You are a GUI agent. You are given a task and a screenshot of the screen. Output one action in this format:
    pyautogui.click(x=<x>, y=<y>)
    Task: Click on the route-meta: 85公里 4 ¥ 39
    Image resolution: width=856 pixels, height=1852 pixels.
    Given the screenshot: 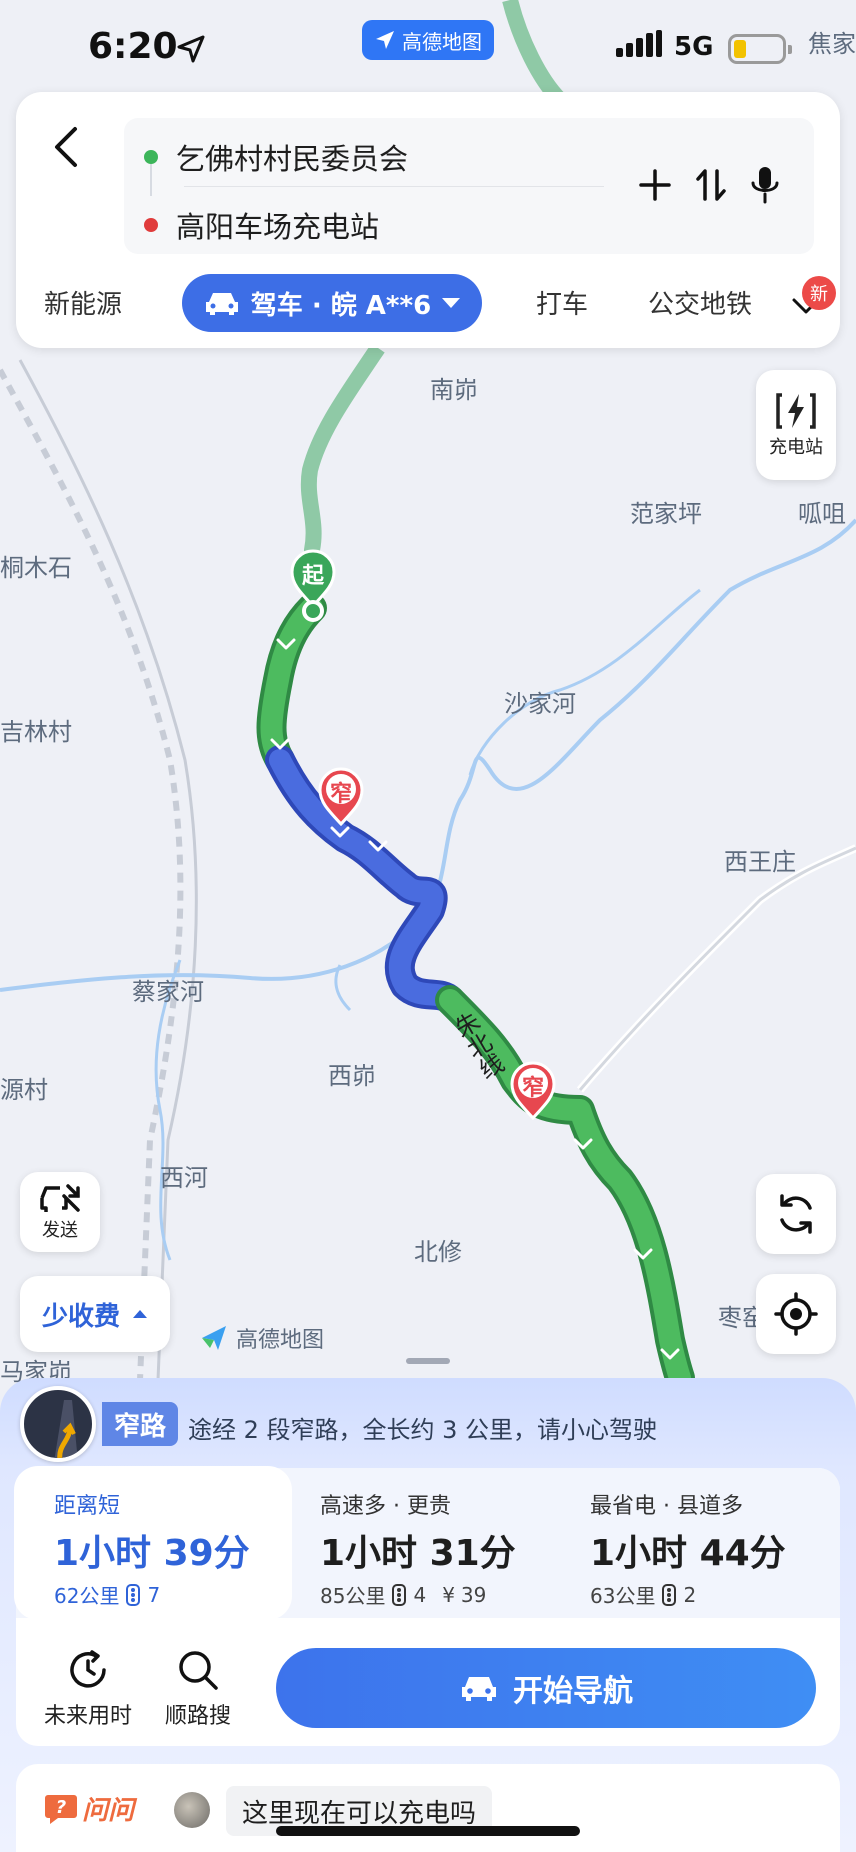 What is the action you would take?
    pyautogui.click(x=403, y=1594)
    